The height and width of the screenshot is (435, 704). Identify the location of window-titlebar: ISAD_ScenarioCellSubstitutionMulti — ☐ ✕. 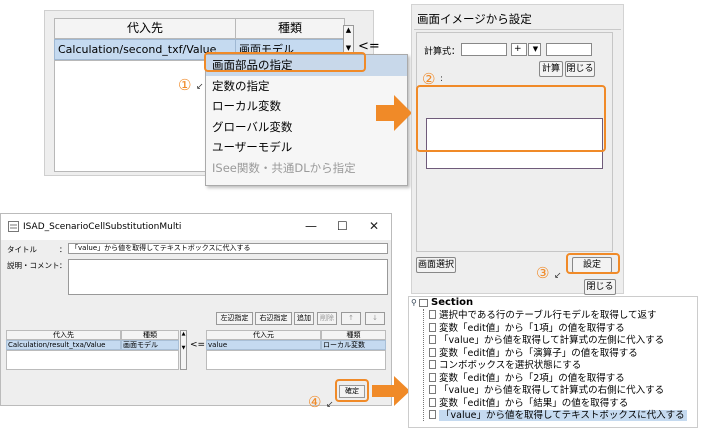
(196, 227).